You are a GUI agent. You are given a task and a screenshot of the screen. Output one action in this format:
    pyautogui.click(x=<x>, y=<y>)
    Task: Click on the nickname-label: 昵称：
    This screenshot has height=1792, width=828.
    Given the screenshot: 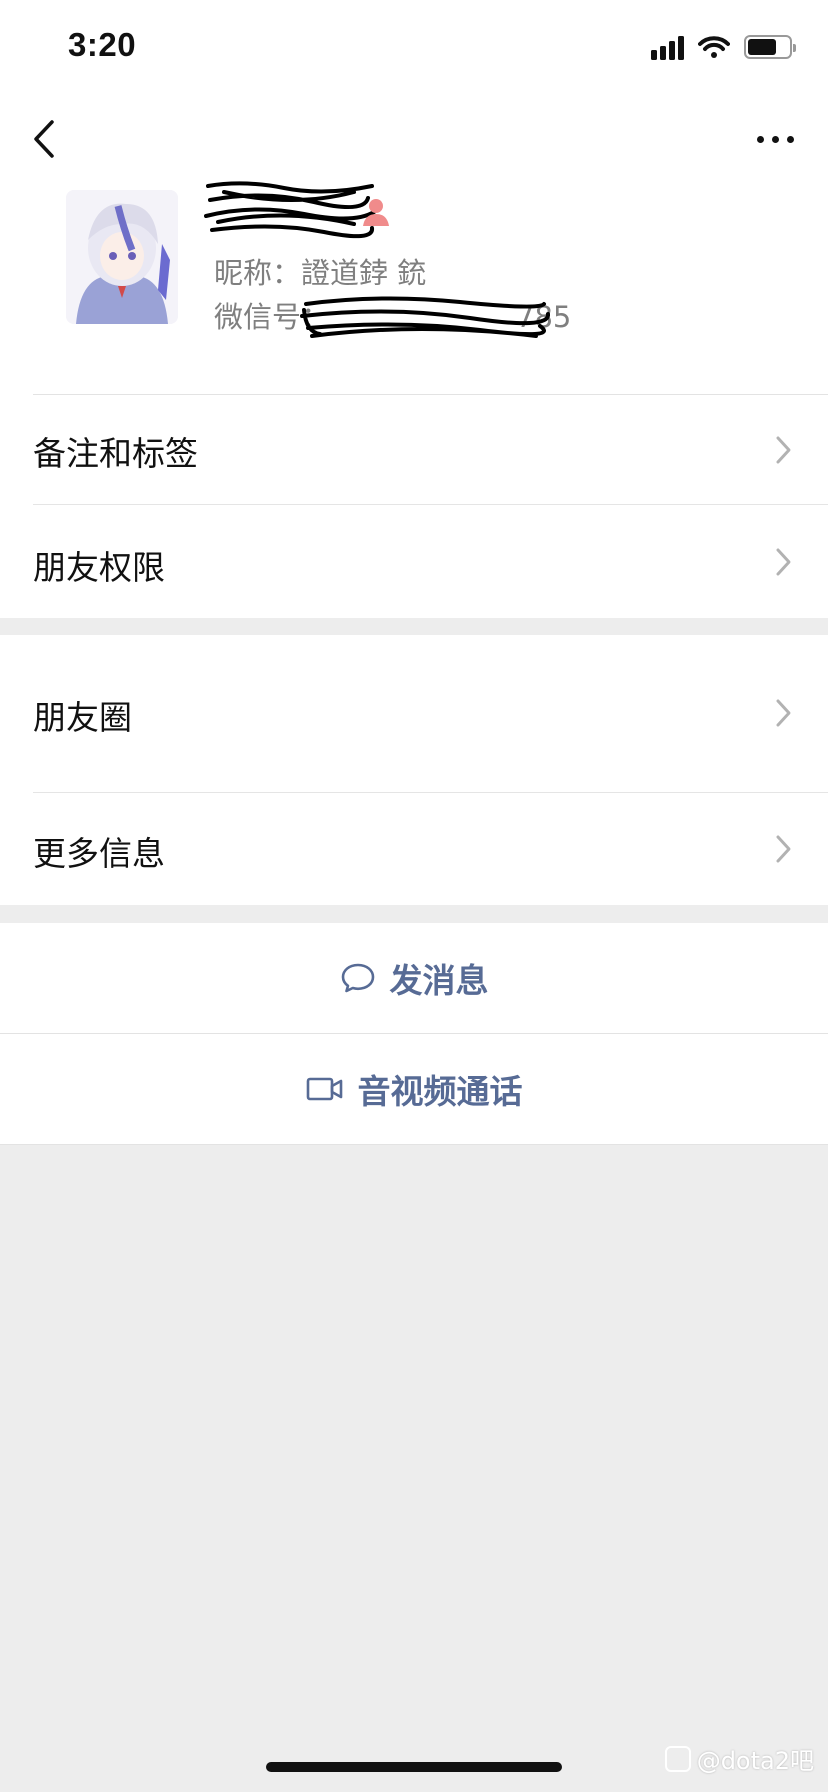 What is the action you would take?
    pyautogui.click(x=258, y=273)
    